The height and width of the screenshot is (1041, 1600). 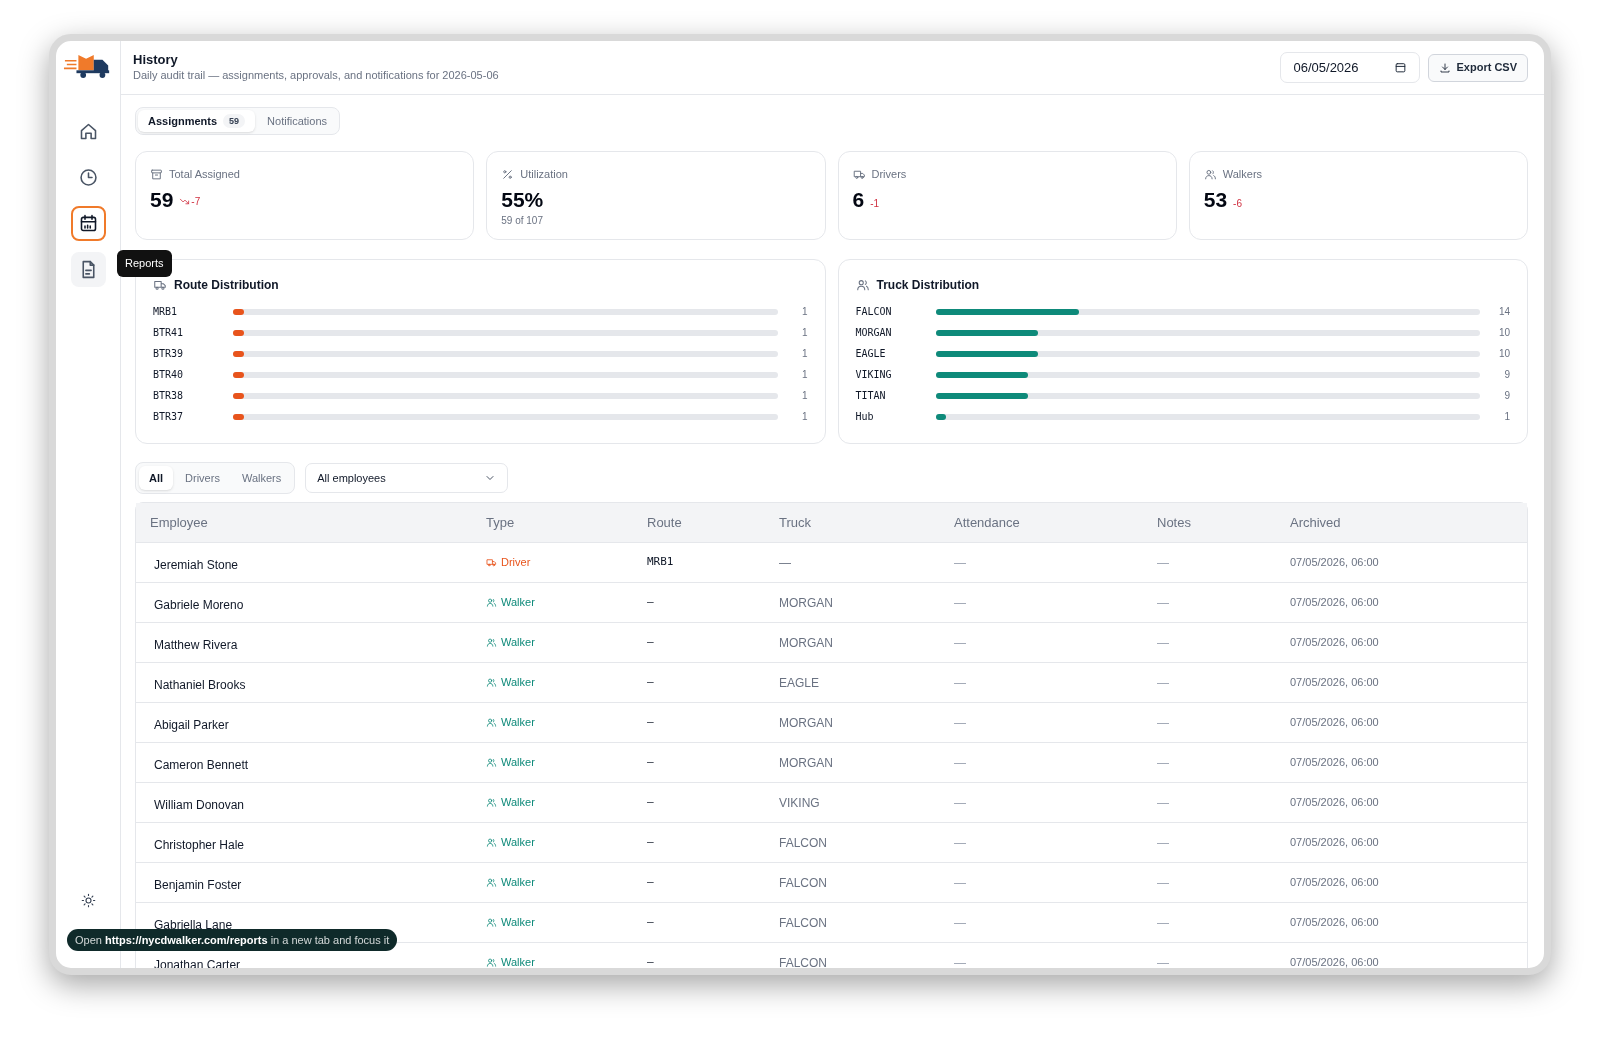 I want to click on table-cell-text: Christopher Hale, so click(x=199, y=845).